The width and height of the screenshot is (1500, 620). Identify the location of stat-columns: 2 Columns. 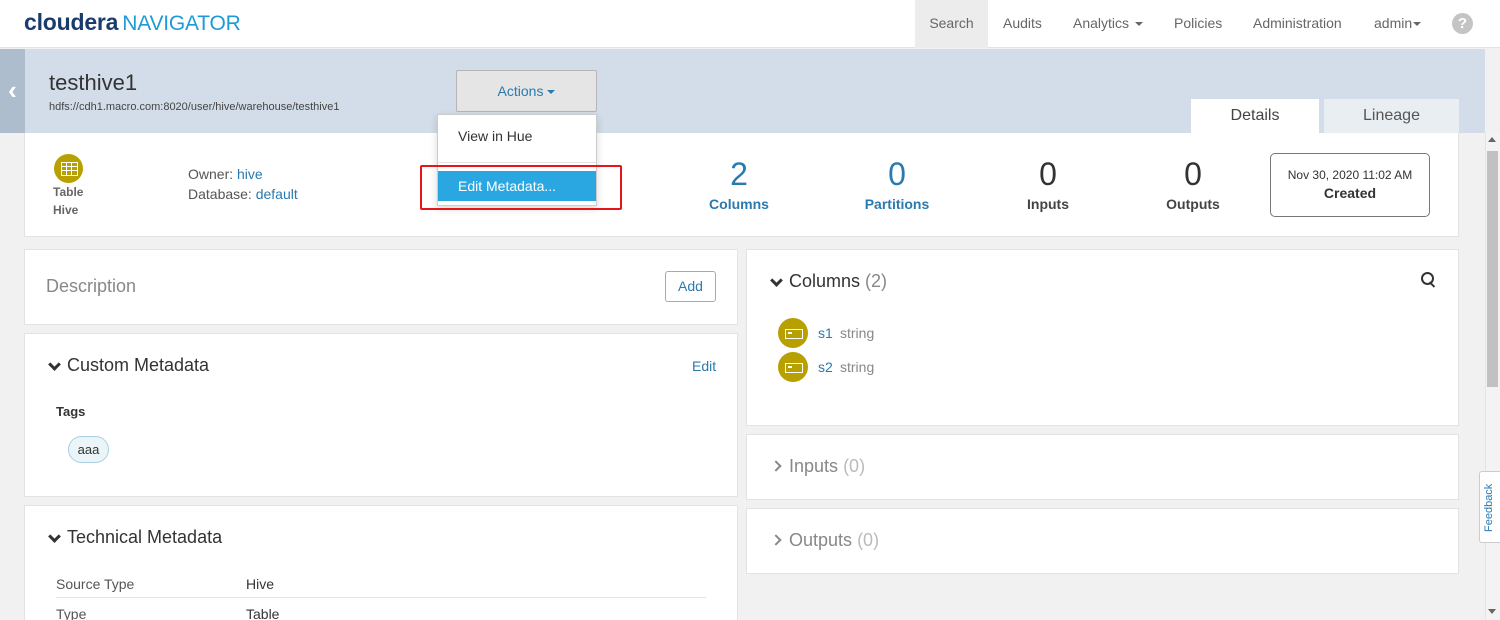
(739, 183).